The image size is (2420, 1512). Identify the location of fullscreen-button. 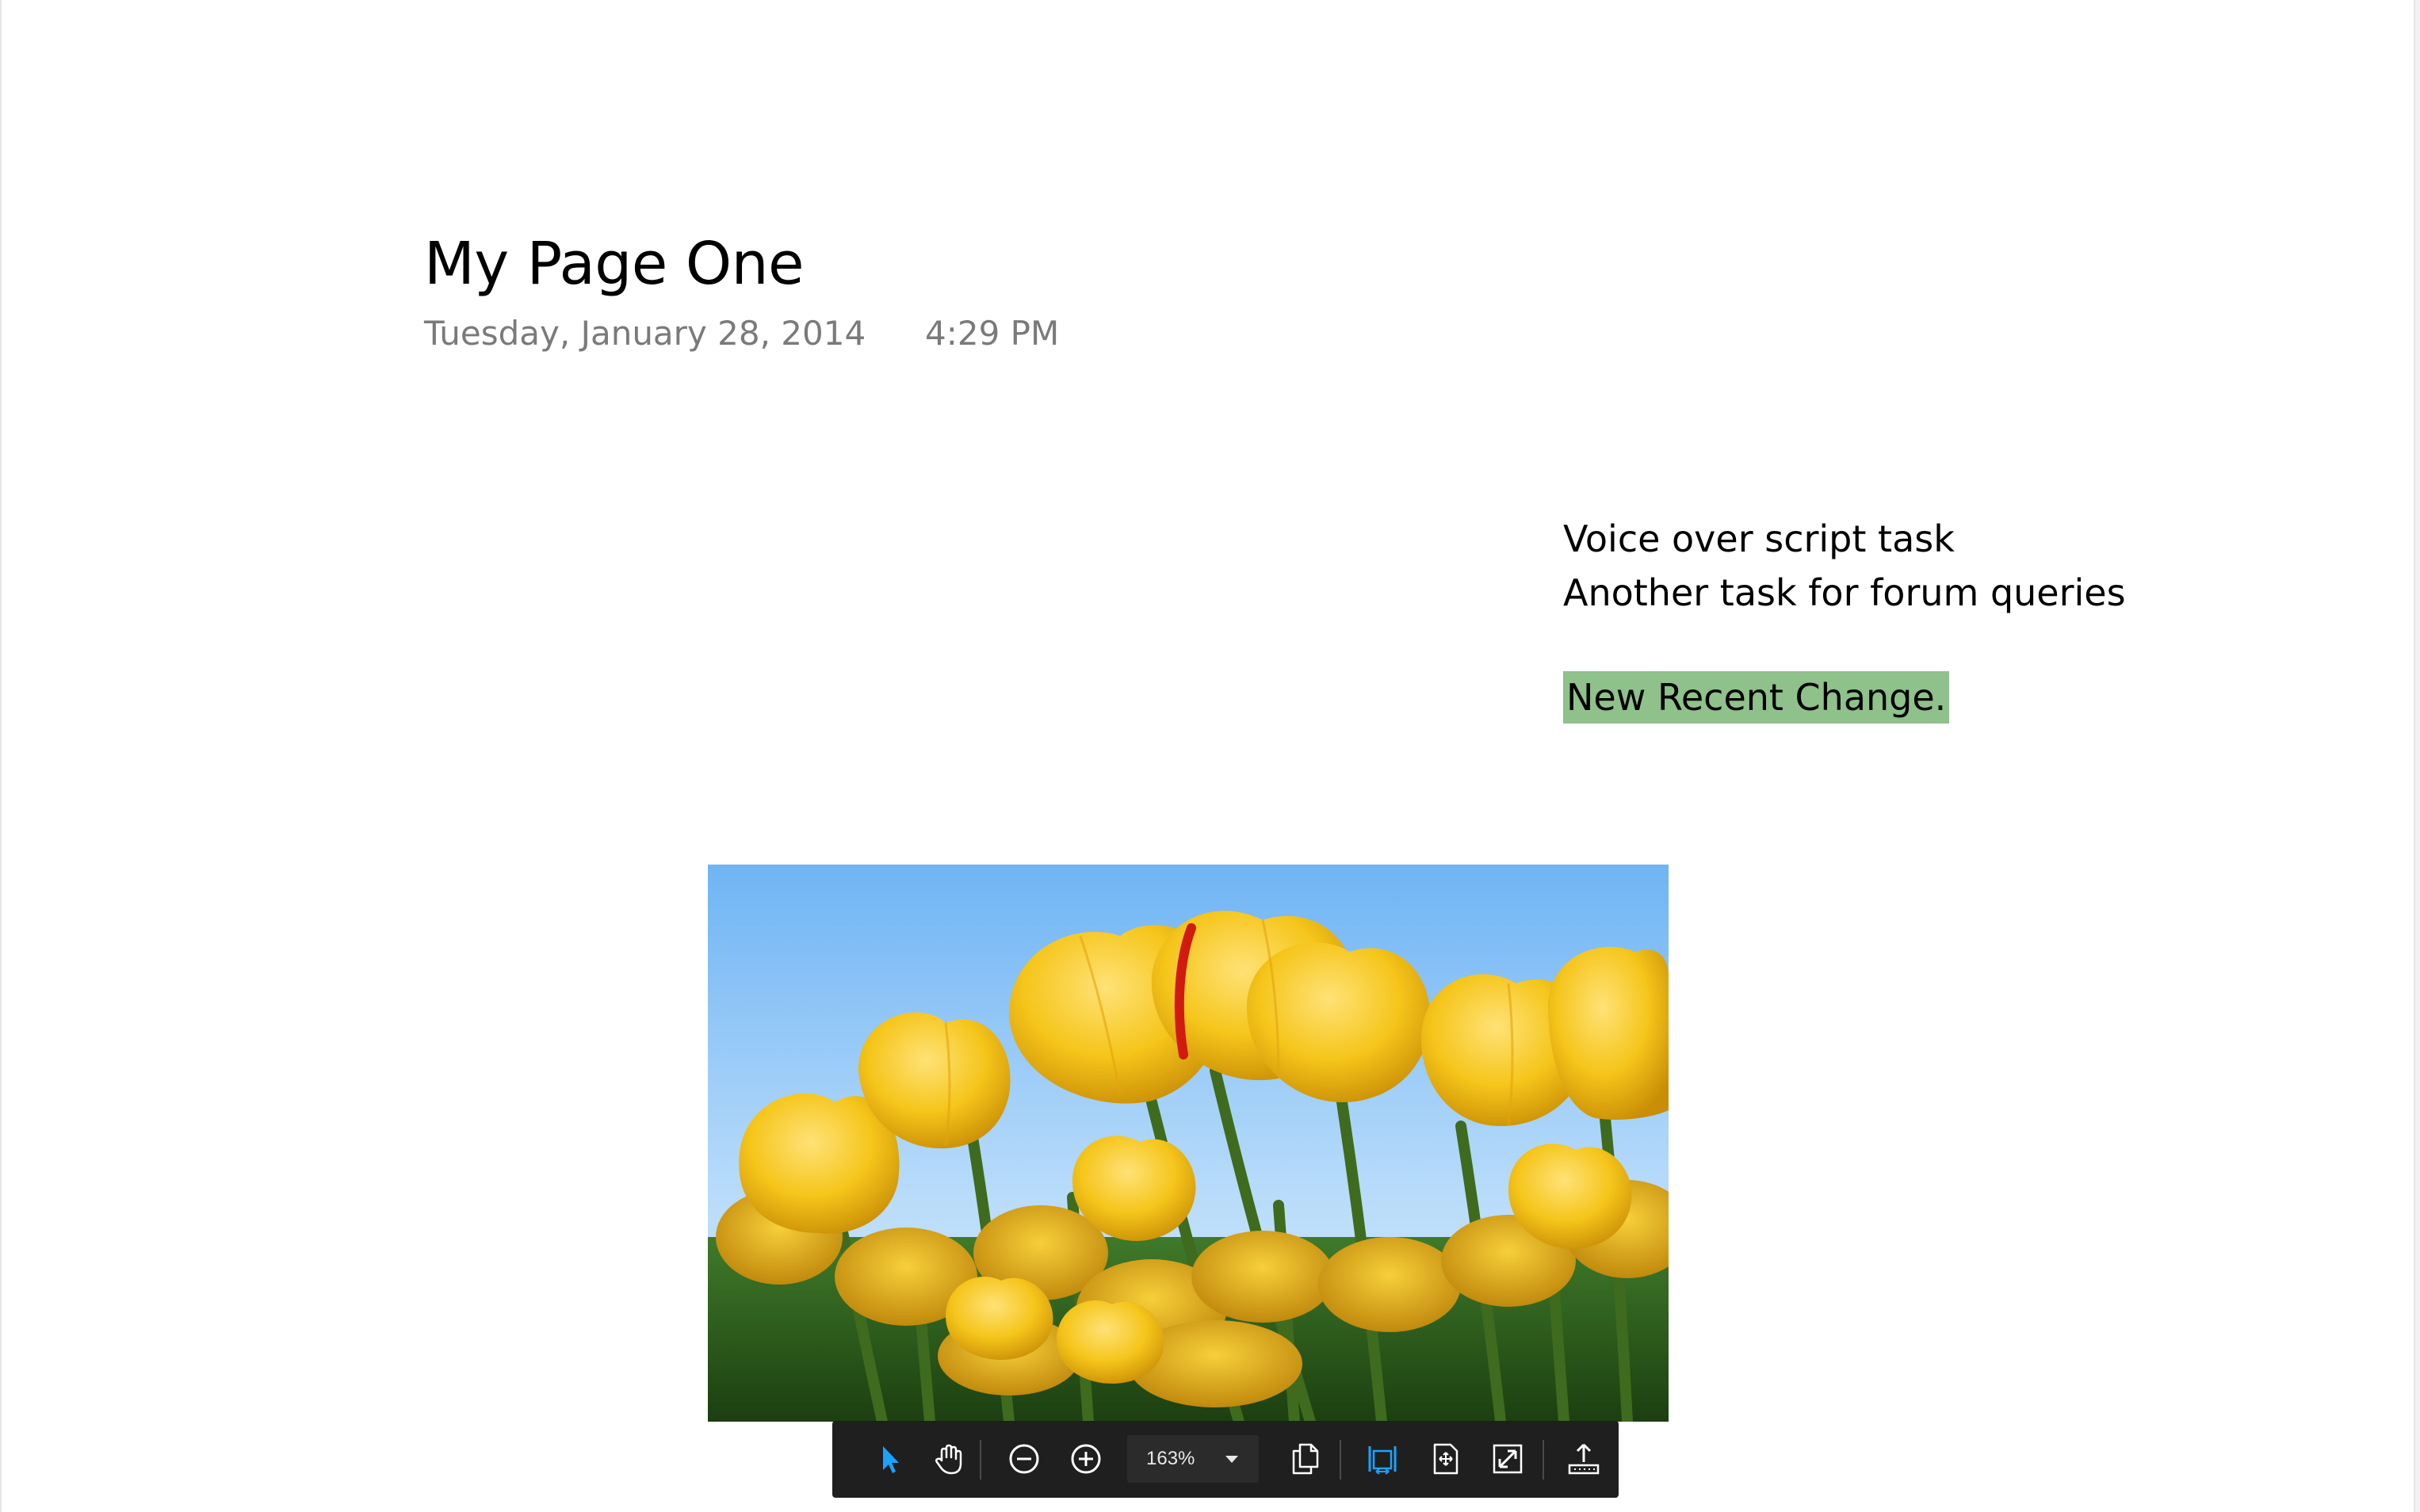
(1508, 1459).